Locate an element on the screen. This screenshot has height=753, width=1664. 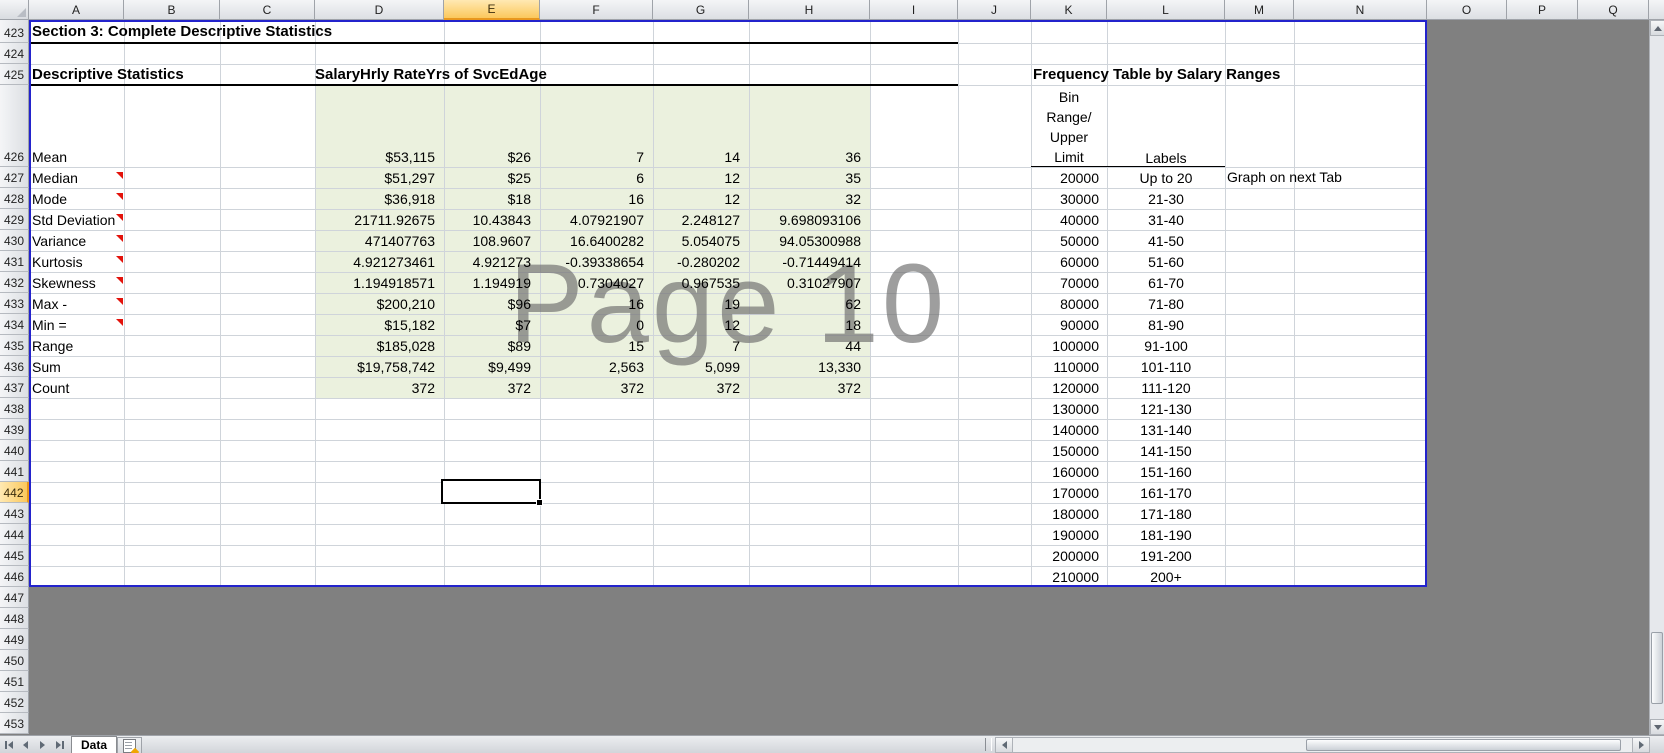
stat-yrsofsvc-cell: 16.6400282 is located at coordinates (596, 241).